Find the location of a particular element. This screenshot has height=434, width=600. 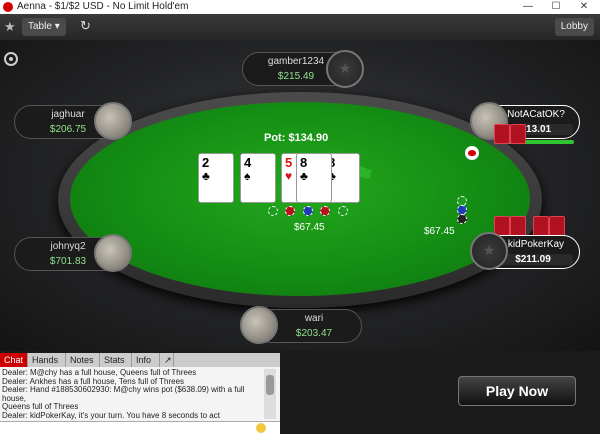

table-menu-label: Table is located at coordinates (40, 26).